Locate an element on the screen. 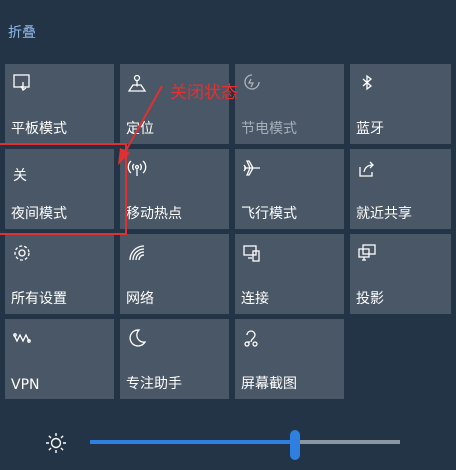 The width and height of the screenshot is (456, 470). tile-all-settings: 所有设置 is located at coordinates (59, 274).